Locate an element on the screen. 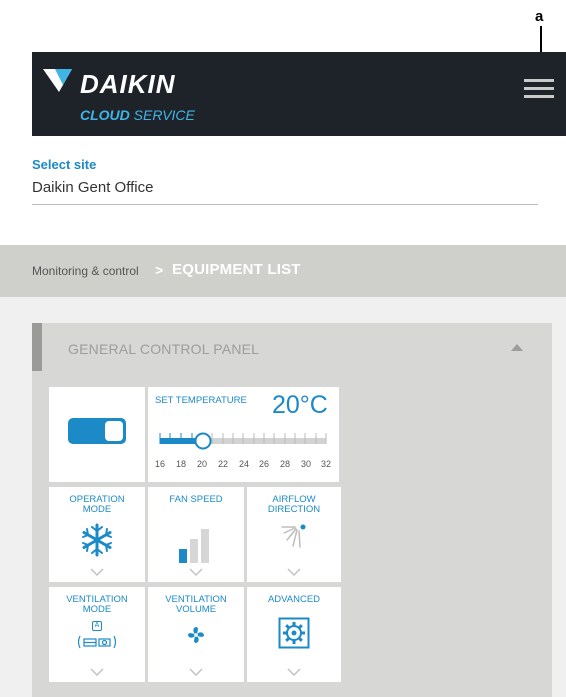 The width and height of the screenshot is (566, 697). fan-speed-label: FAN SPEED is located at coordinates (196, 499).